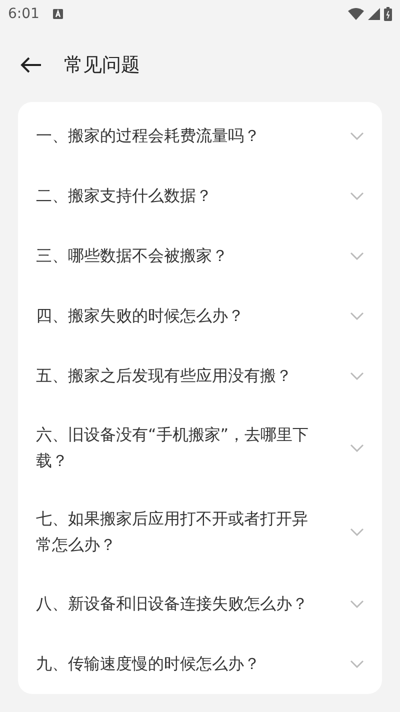  I want to click on faq-item: 一、搬家的过程会耗费流量吗？, so click(200, 136).